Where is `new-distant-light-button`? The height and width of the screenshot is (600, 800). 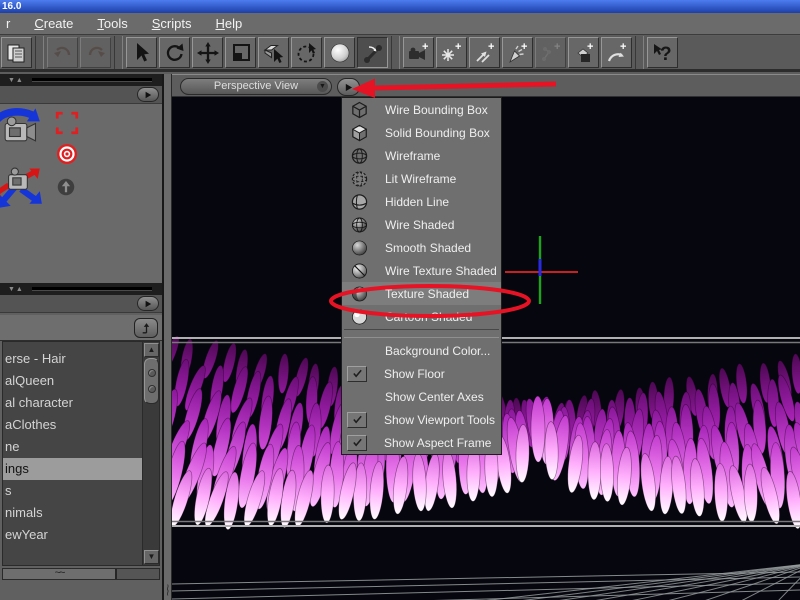 new-distant-light-button is located at coordinates (484, 52).